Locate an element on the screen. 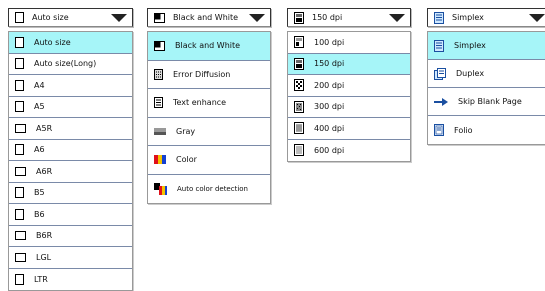  scan-side-option-label: Simplex is located at coordinates (470, 45).